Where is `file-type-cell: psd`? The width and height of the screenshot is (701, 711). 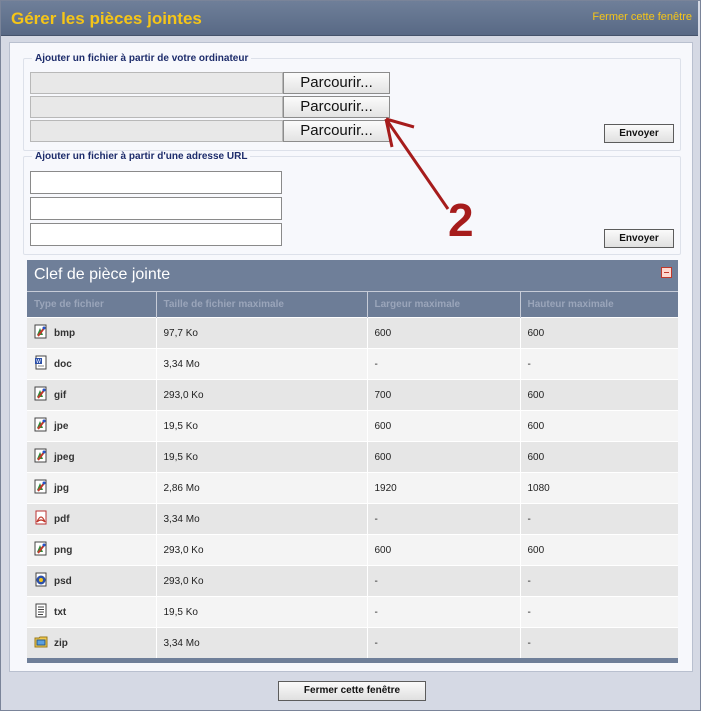
file-type-cell: psd is located at coordinates (91, 581).